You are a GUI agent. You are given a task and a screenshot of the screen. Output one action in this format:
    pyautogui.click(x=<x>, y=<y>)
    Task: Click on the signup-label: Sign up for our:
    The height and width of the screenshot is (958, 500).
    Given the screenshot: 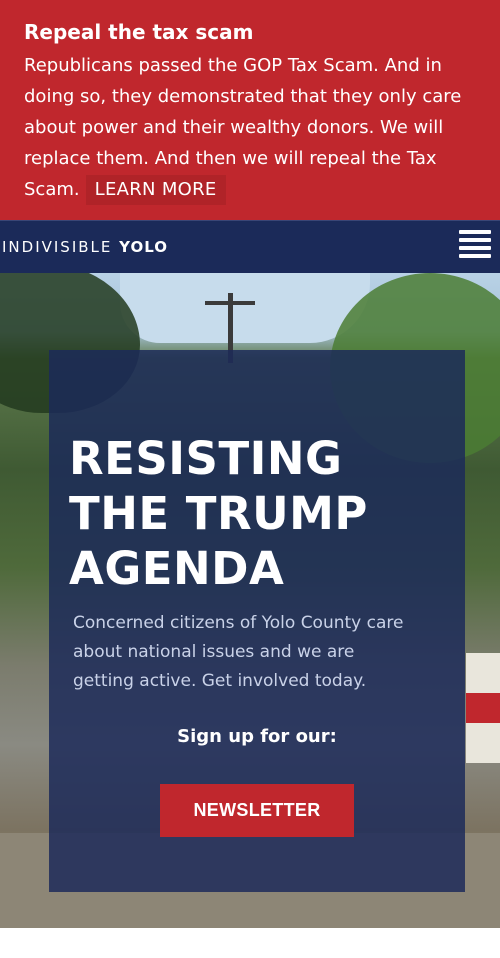 What is the action you would take?
    pyautogui.click(x=257, y=736)
    